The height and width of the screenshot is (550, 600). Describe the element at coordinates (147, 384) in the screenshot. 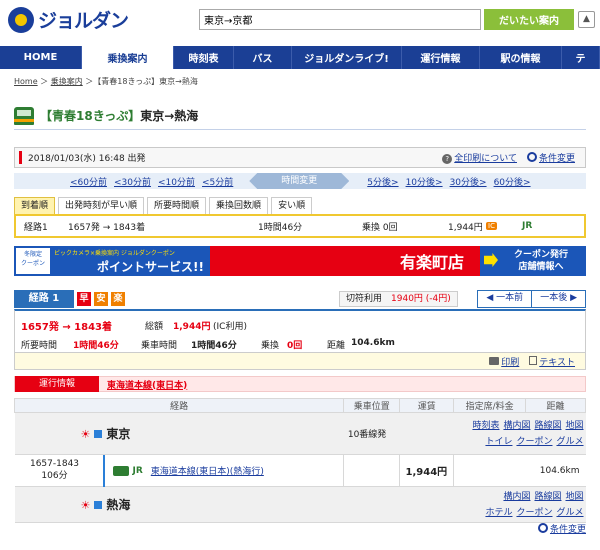

I see `operation-line-link: 東海道本線(東日本)` at that location.